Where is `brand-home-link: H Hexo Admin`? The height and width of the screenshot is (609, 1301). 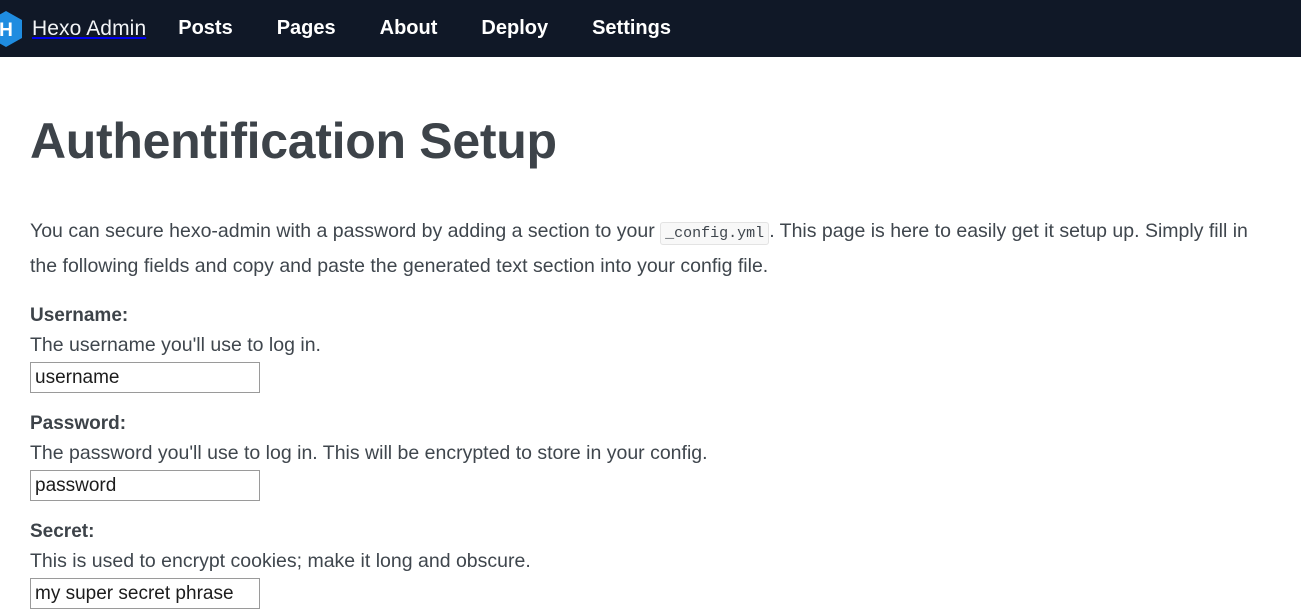
brand-home-link: H Hexo Admin is located at coordinates (78, 28).